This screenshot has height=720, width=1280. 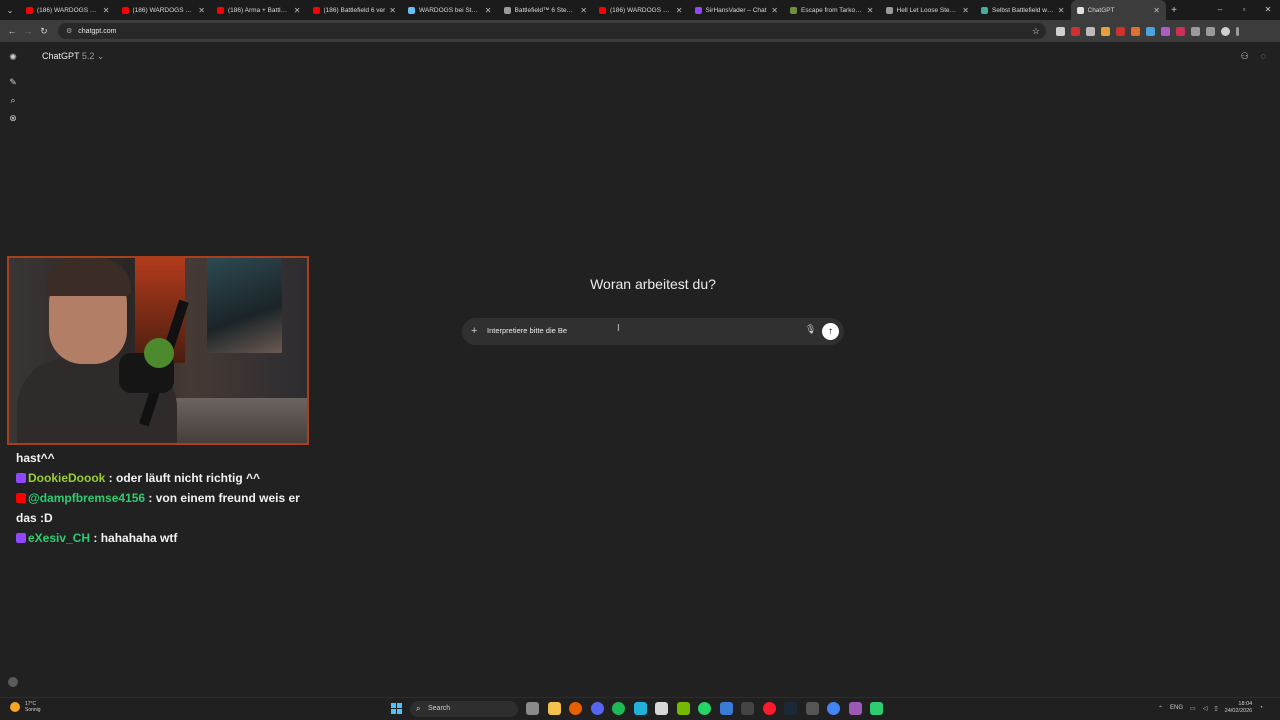 What do you see at coordinates (554, 708) in the screenshot?
I see `file-explorer-icon` at bounding box center [554, 708].